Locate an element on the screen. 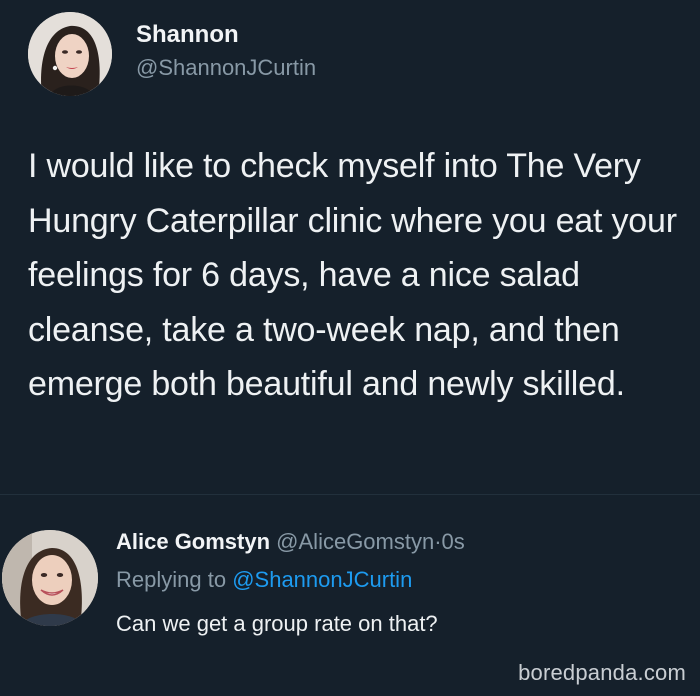 The image size is (700, 696). watermark: boredpanda.com is located at coordinates (602, 672).